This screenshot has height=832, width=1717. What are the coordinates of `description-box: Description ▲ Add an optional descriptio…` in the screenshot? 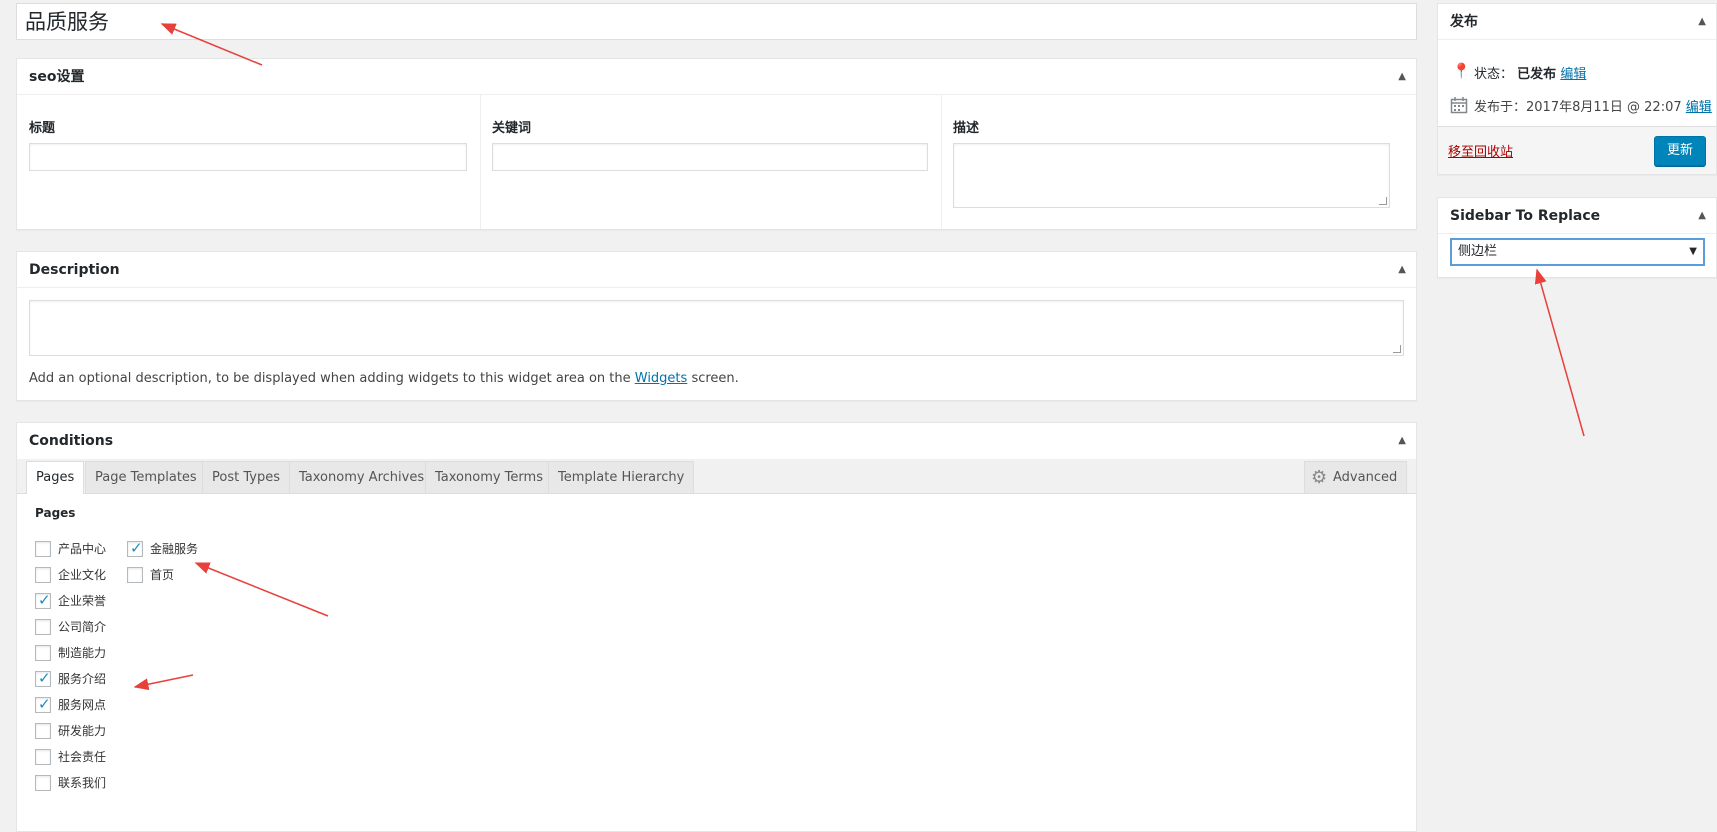 It's located at (716, 326).